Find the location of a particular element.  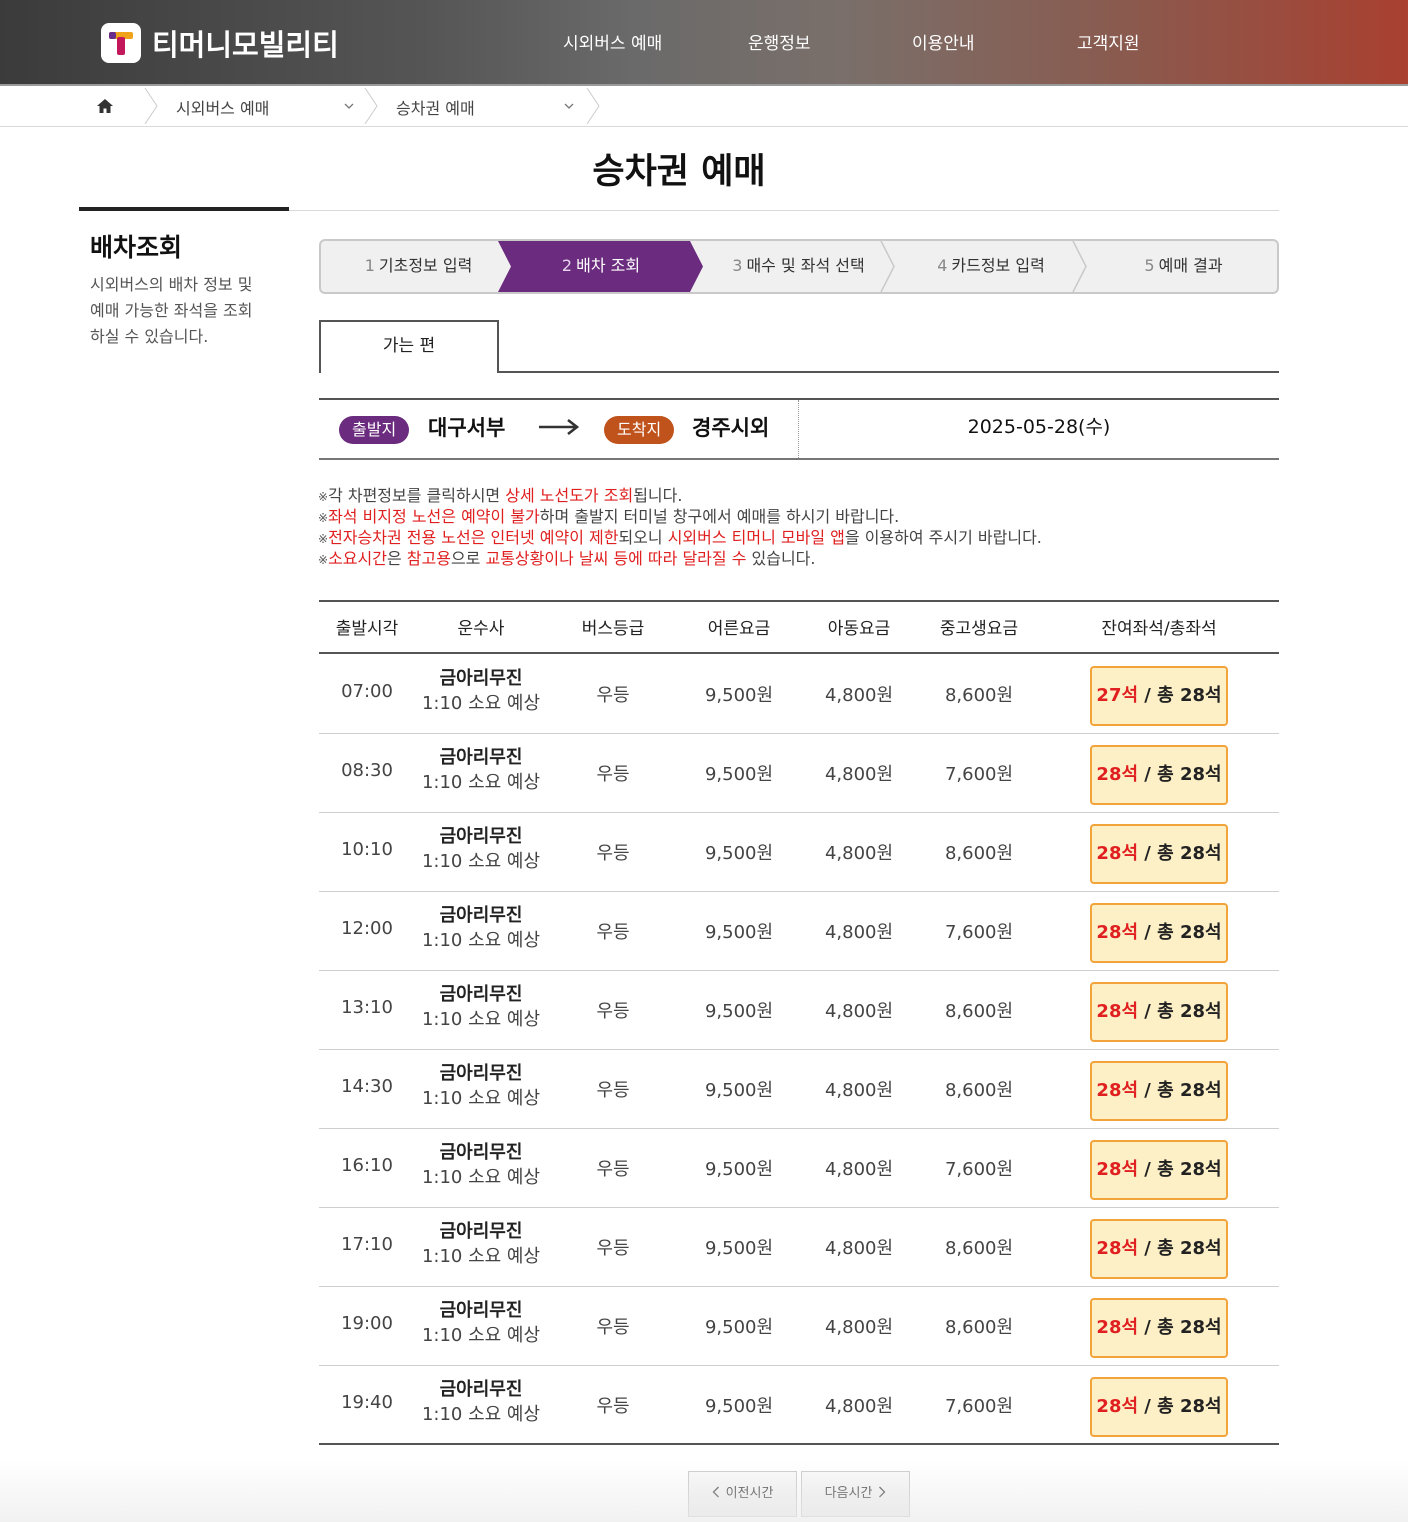

nav-operation-info: 운행정보 is located at coordinates (779, 41).